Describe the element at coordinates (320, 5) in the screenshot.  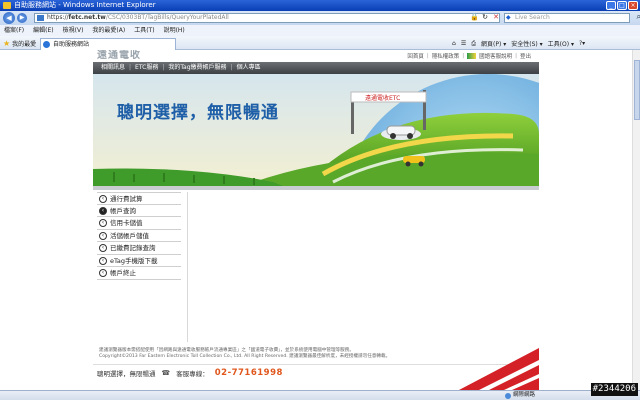
I see `title-bar: 自助服務網站 - Windows Internet Explorer _ □ ×` at that location.